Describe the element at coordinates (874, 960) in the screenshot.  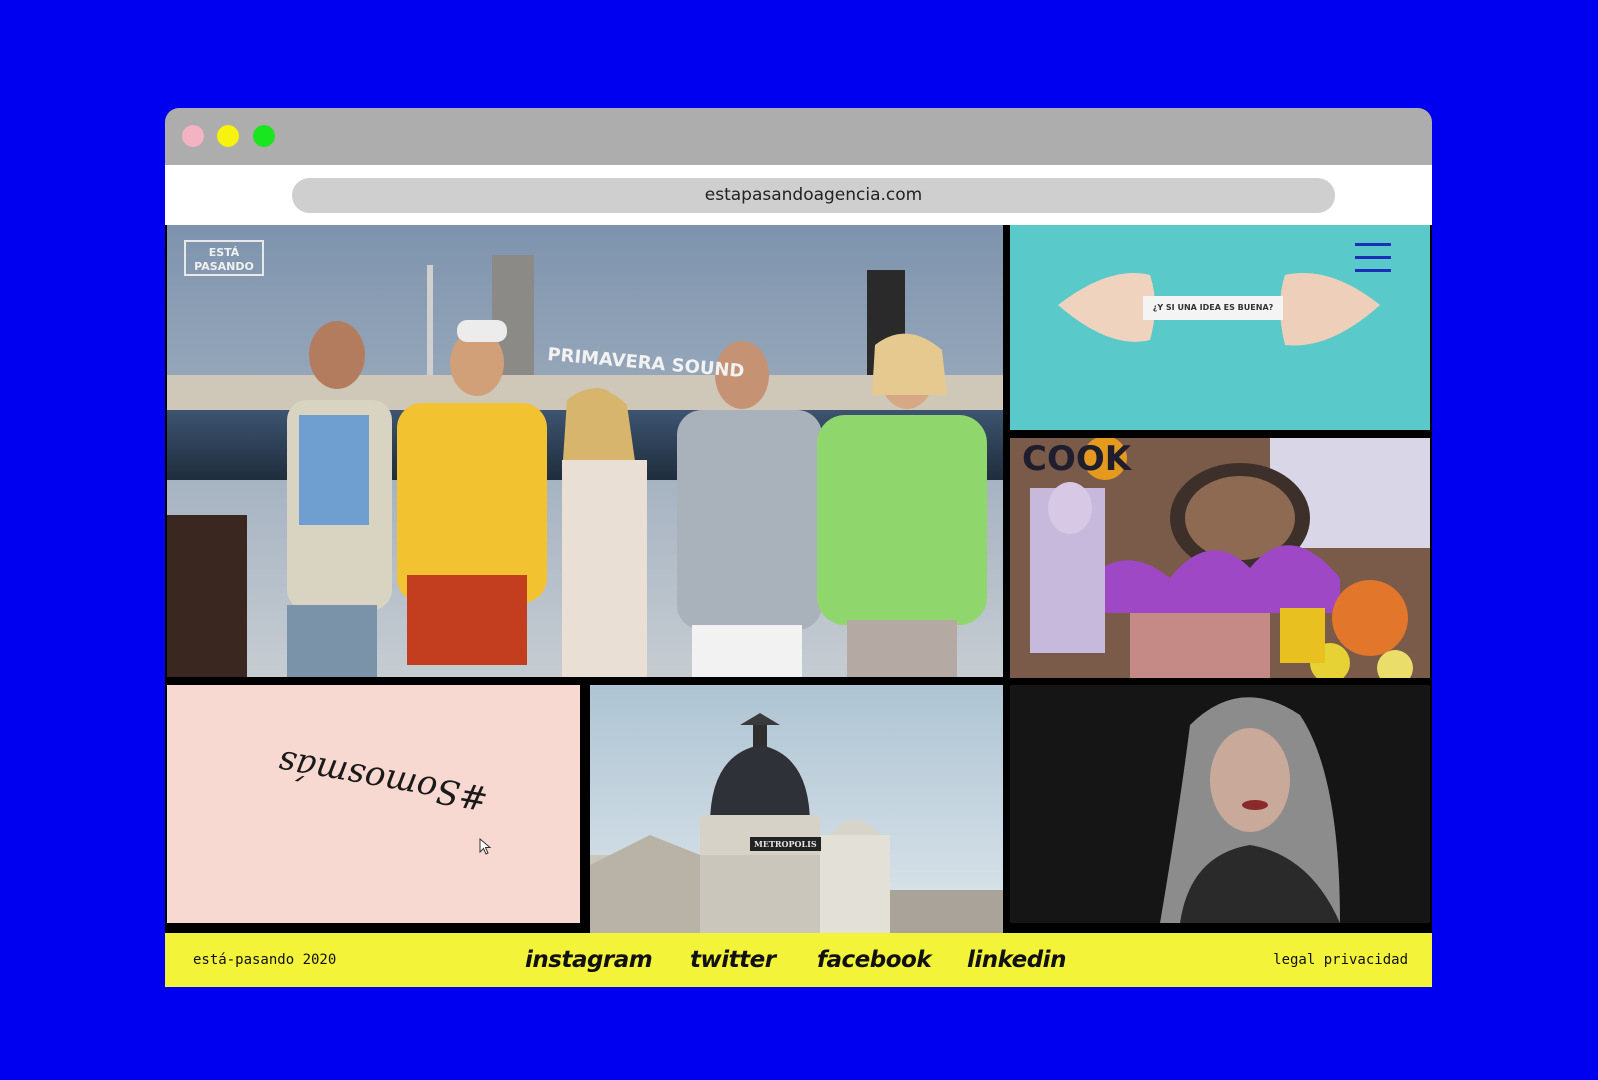
I see `facebook-link: facebook` at that location.